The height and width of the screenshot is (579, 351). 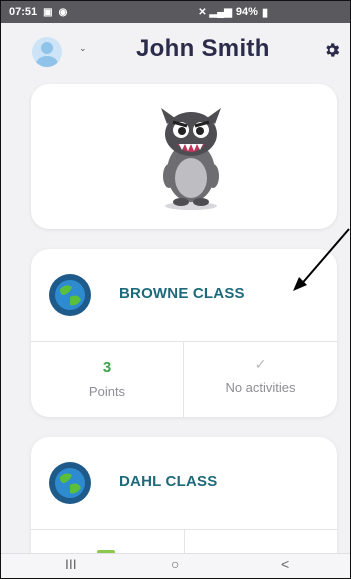 I want to click on class-stats: 3 Points ✓ No activities, so click(x=184, y=379).